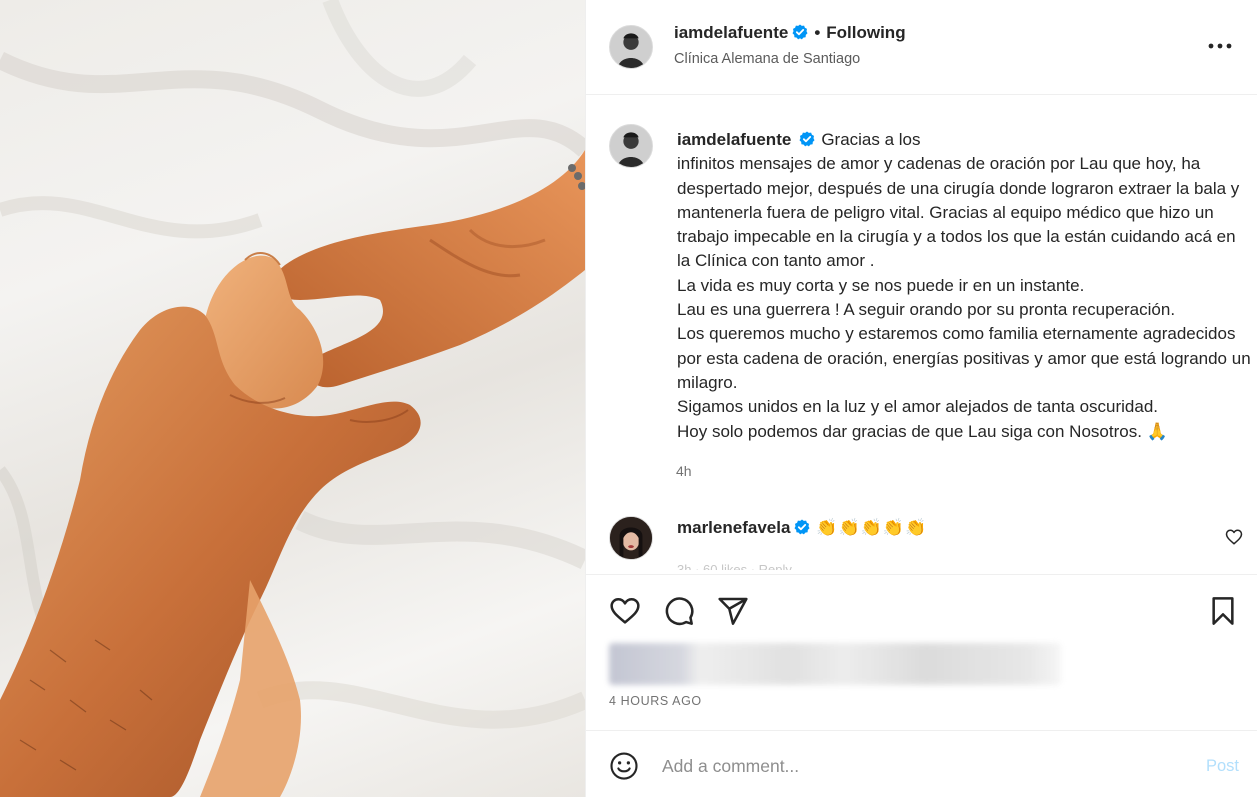 Image resolution: width=1257 pixels, height=797 pixels. I want to click on author-avatar, so click(631, 47).